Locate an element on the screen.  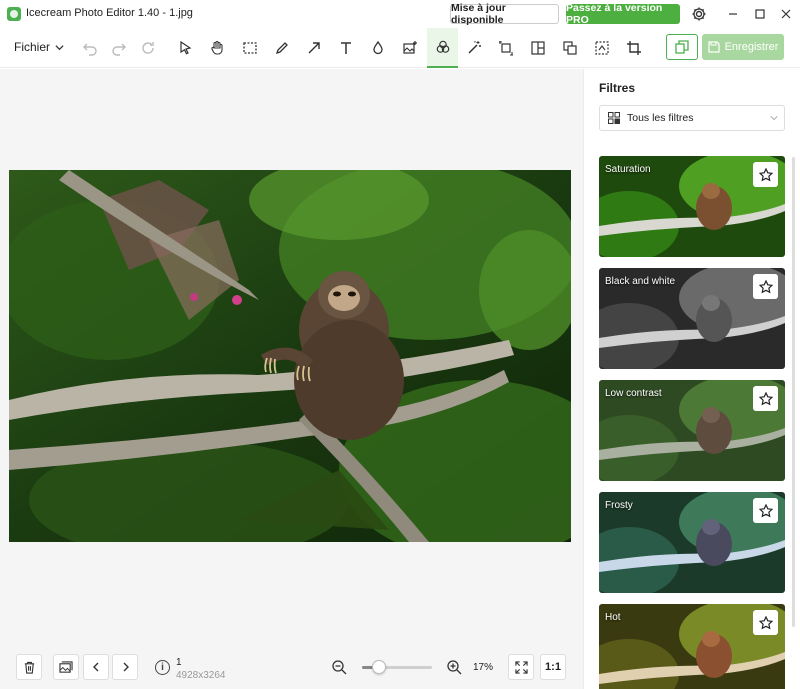
text-icon is located at coordinates (346, 48).